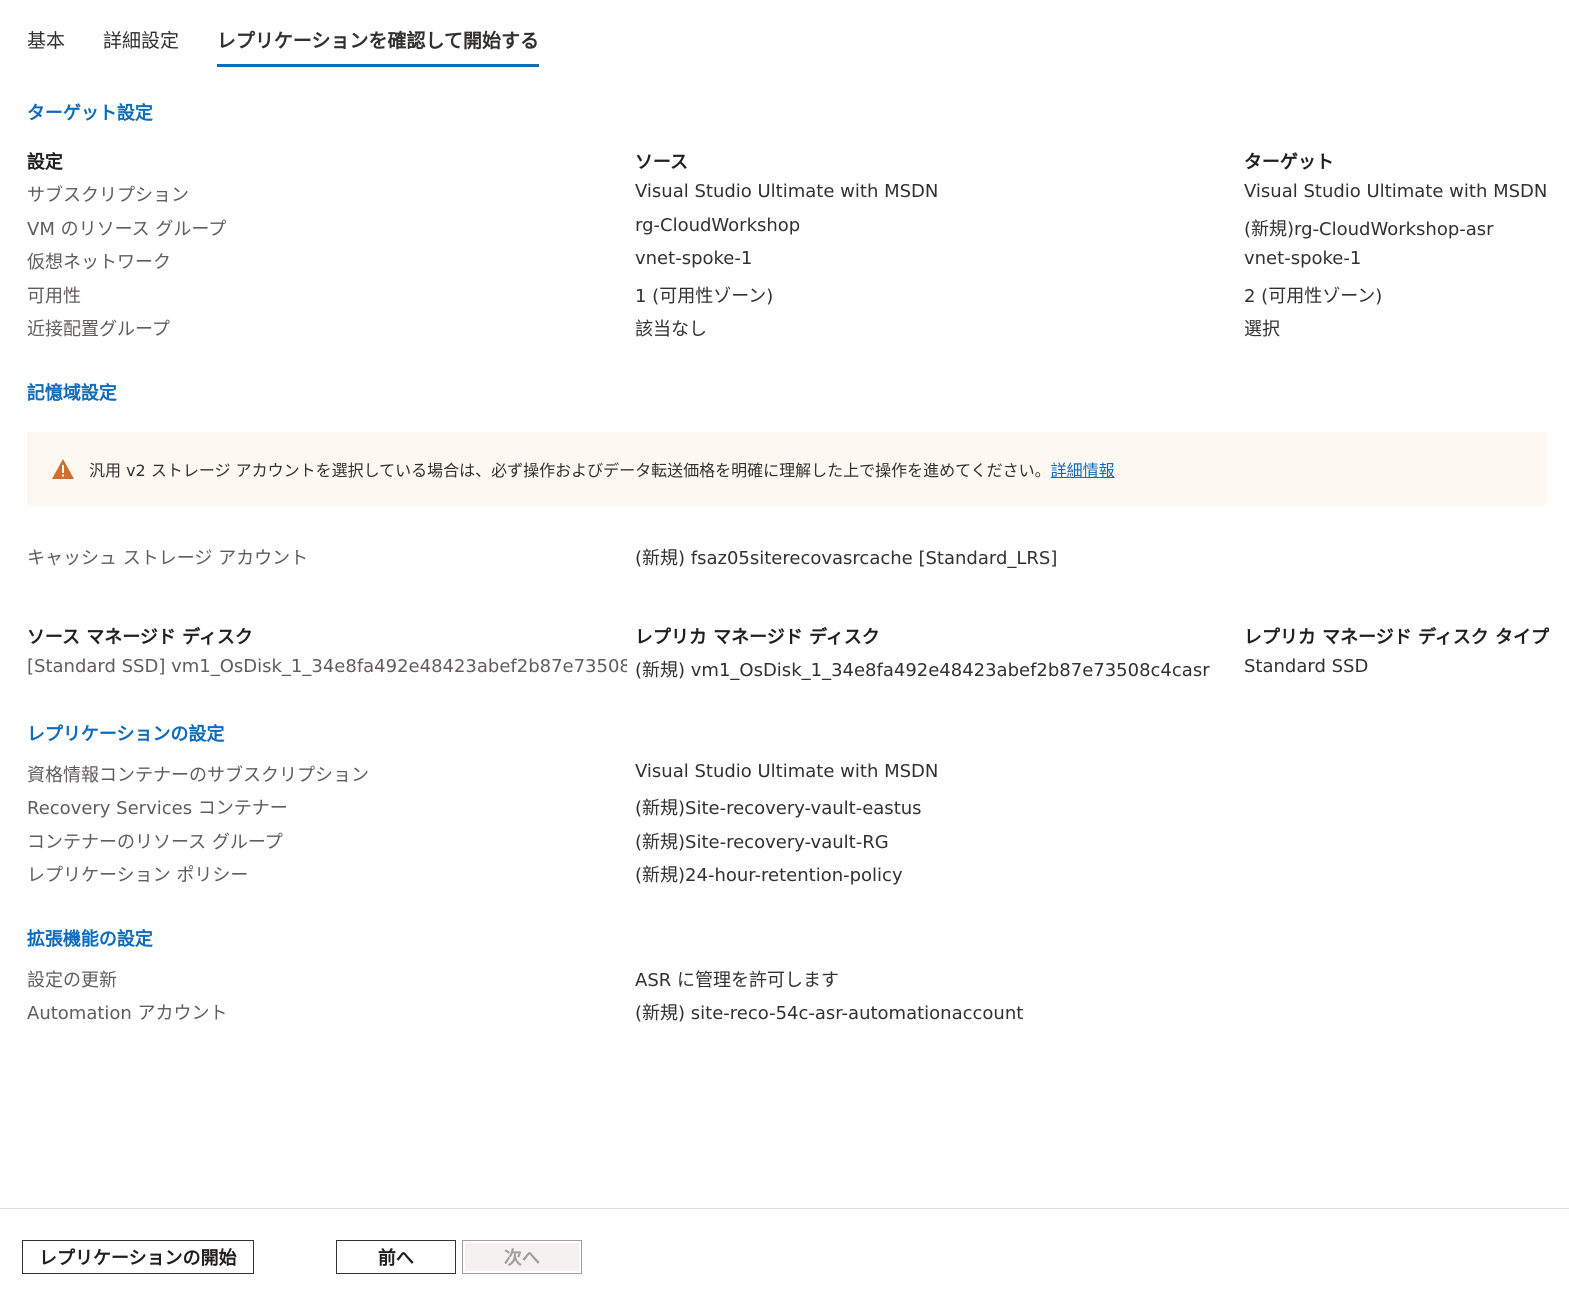 The height and width of the screenshot is (1297, 1569). What do you see at coordinates (1313, 296) in the screenshot?
I see `target-value: 2 (可用性ゾーン)` at bounding box center [1313, 296].